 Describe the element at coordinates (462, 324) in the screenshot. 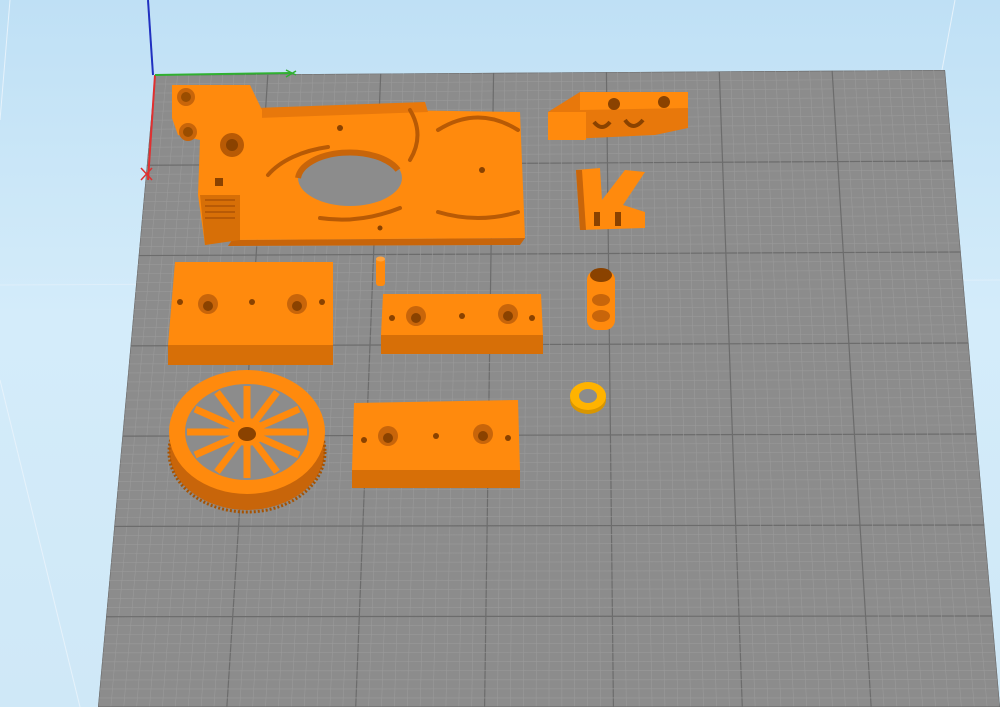

I see `block-middle` at that location.